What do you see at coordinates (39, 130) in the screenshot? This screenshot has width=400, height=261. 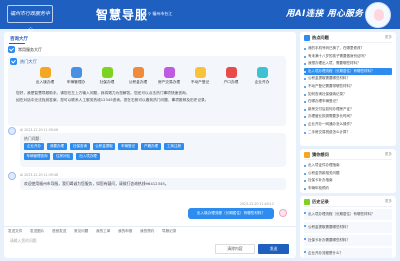 I see `message-meta: AI 2023-12-20 11:39:06` at bounding box center [39, 130].